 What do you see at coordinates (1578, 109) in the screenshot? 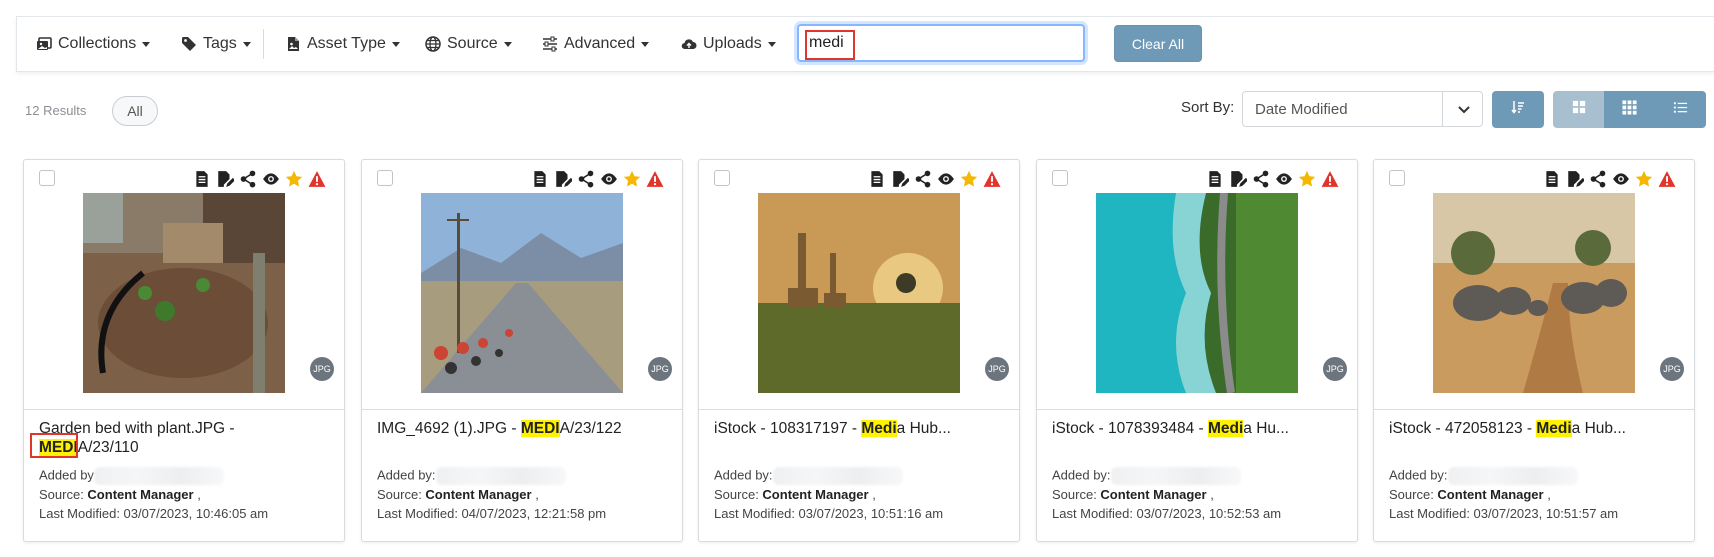
I see `view-large-grid-button` at bounding box center [1578, 109].